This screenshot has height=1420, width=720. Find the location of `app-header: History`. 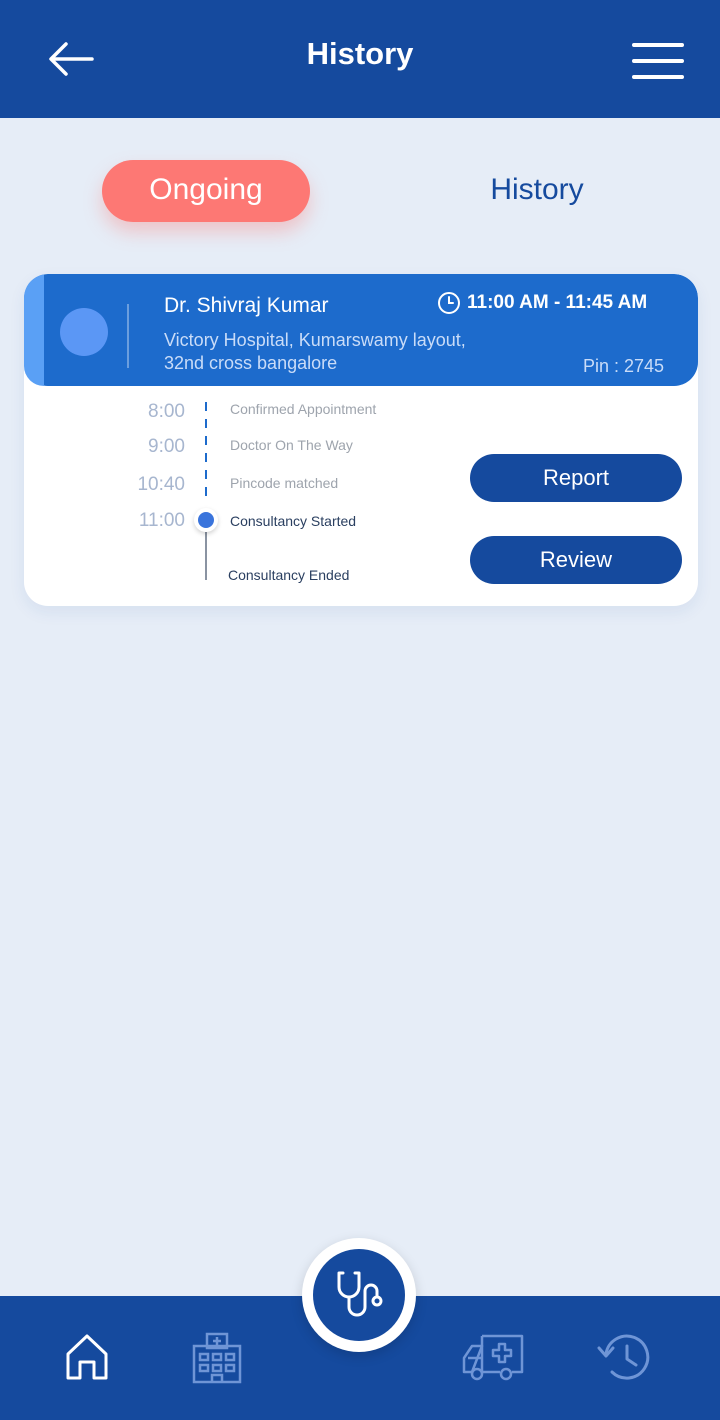

app-header: History is located at coordinates (360, 59).